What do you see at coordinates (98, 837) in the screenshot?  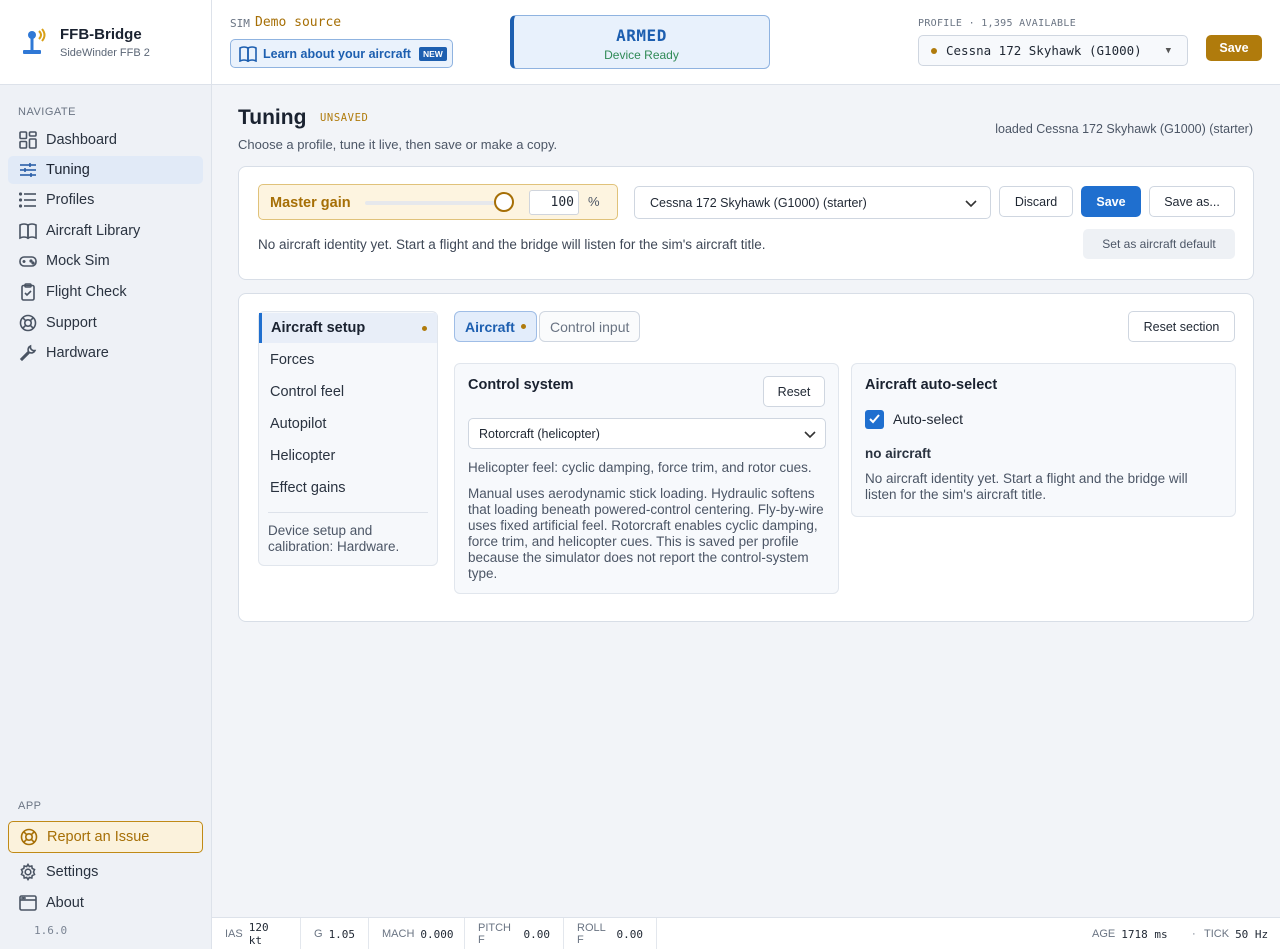 I see `report-issue-label: Report an Issue` at bounding box center [98, 837].